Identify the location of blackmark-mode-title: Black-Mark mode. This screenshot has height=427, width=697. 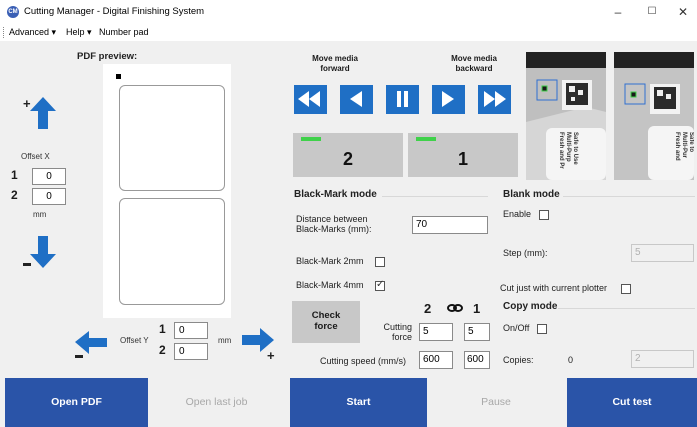
(335, 194).